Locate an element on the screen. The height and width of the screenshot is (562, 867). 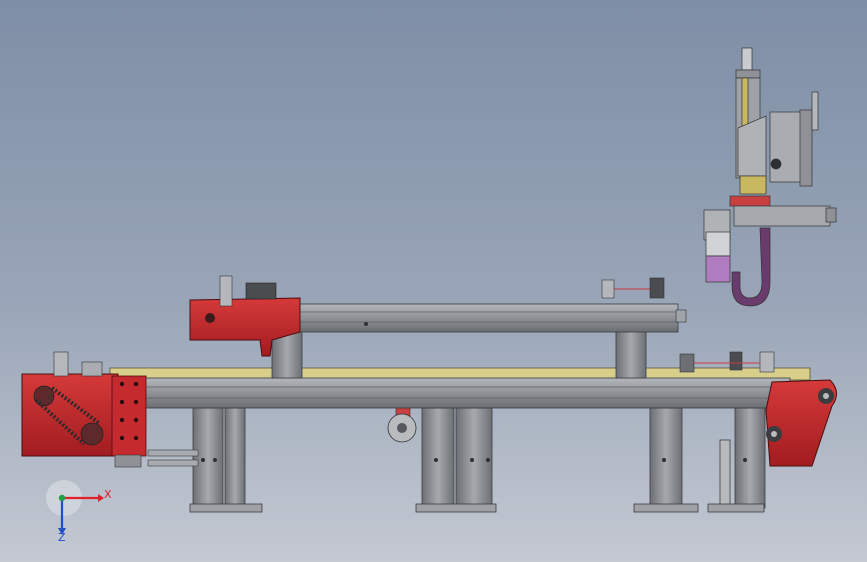
orientation-triad is located at coordinates (75, 507).